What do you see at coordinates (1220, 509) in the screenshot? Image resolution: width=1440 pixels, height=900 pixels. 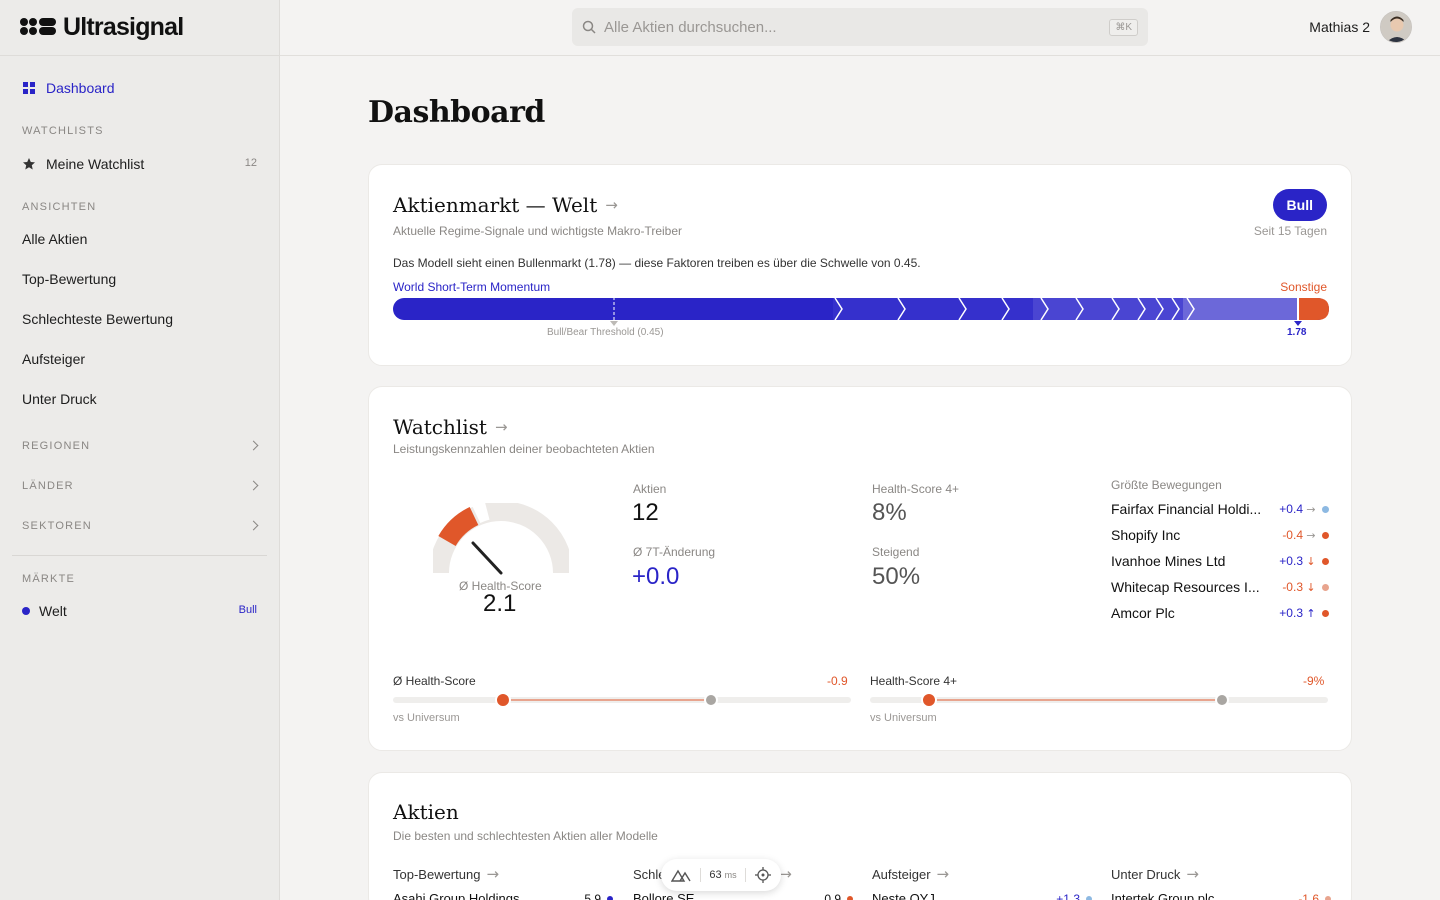 I see `move-row: Fairfax Financial Holdi... +0.4 →` at bounding box center [1220, 509].